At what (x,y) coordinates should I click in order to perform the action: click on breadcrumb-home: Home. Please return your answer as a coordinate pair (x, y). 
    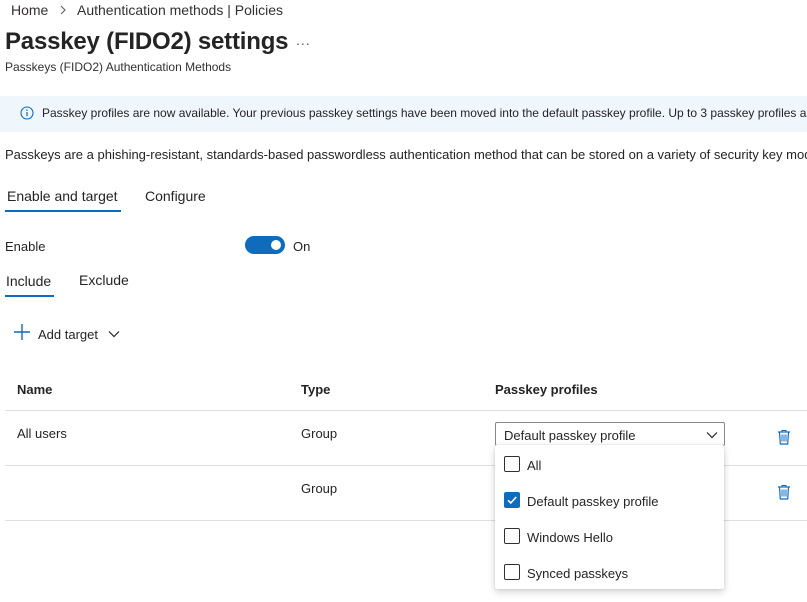
    Looking at the image, I should click on (29, 10).